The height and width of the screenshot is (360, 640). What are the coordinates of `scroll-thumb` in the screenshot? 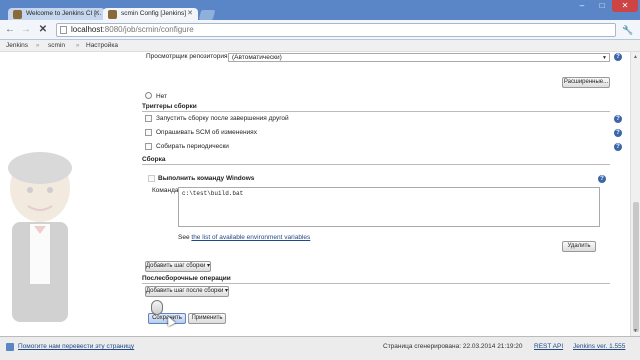 It's located at (636, 267).